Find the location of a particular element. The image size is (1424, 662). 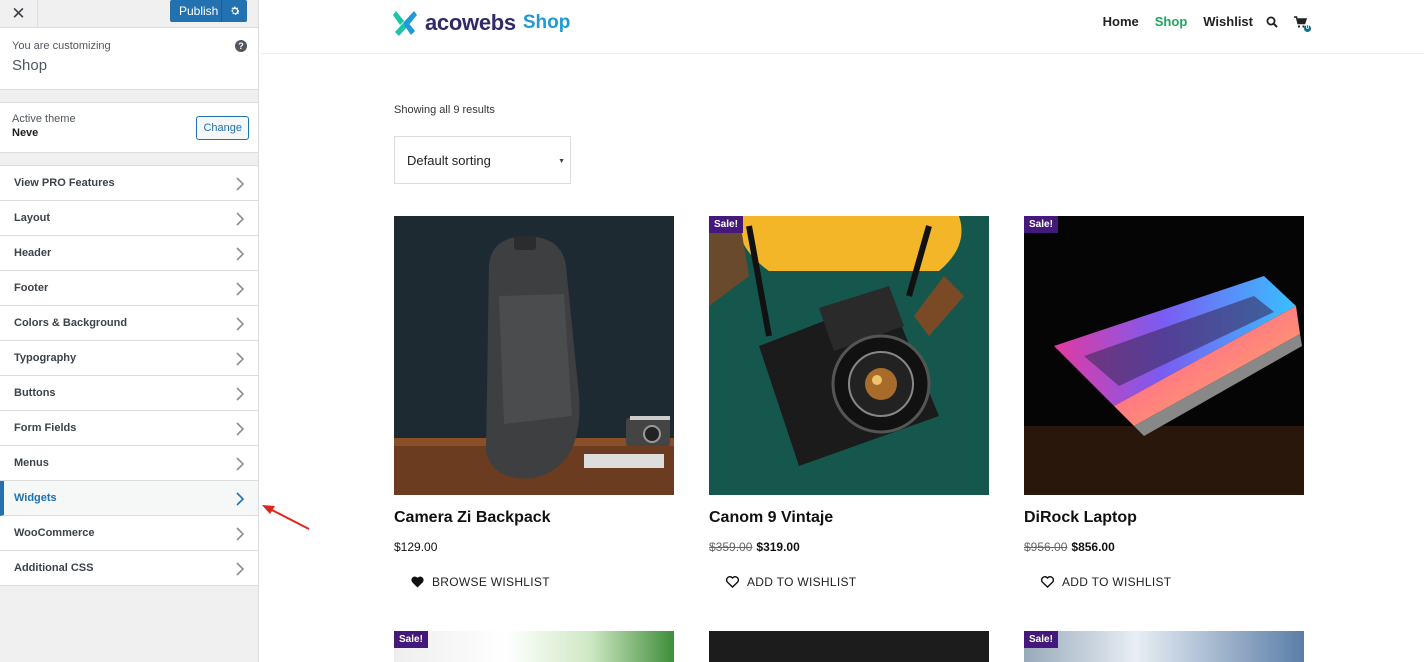

gear-icon is located at coordinates (235, 10).